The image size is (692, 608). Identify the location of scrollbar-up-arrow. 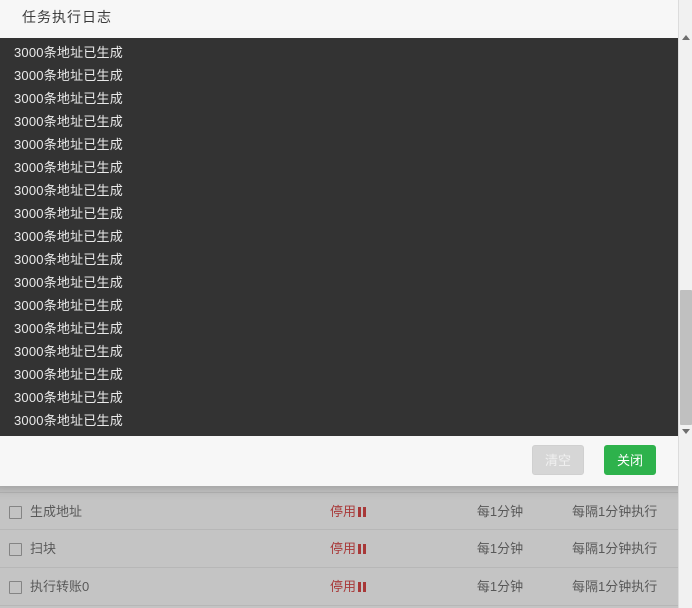
(685, 38).